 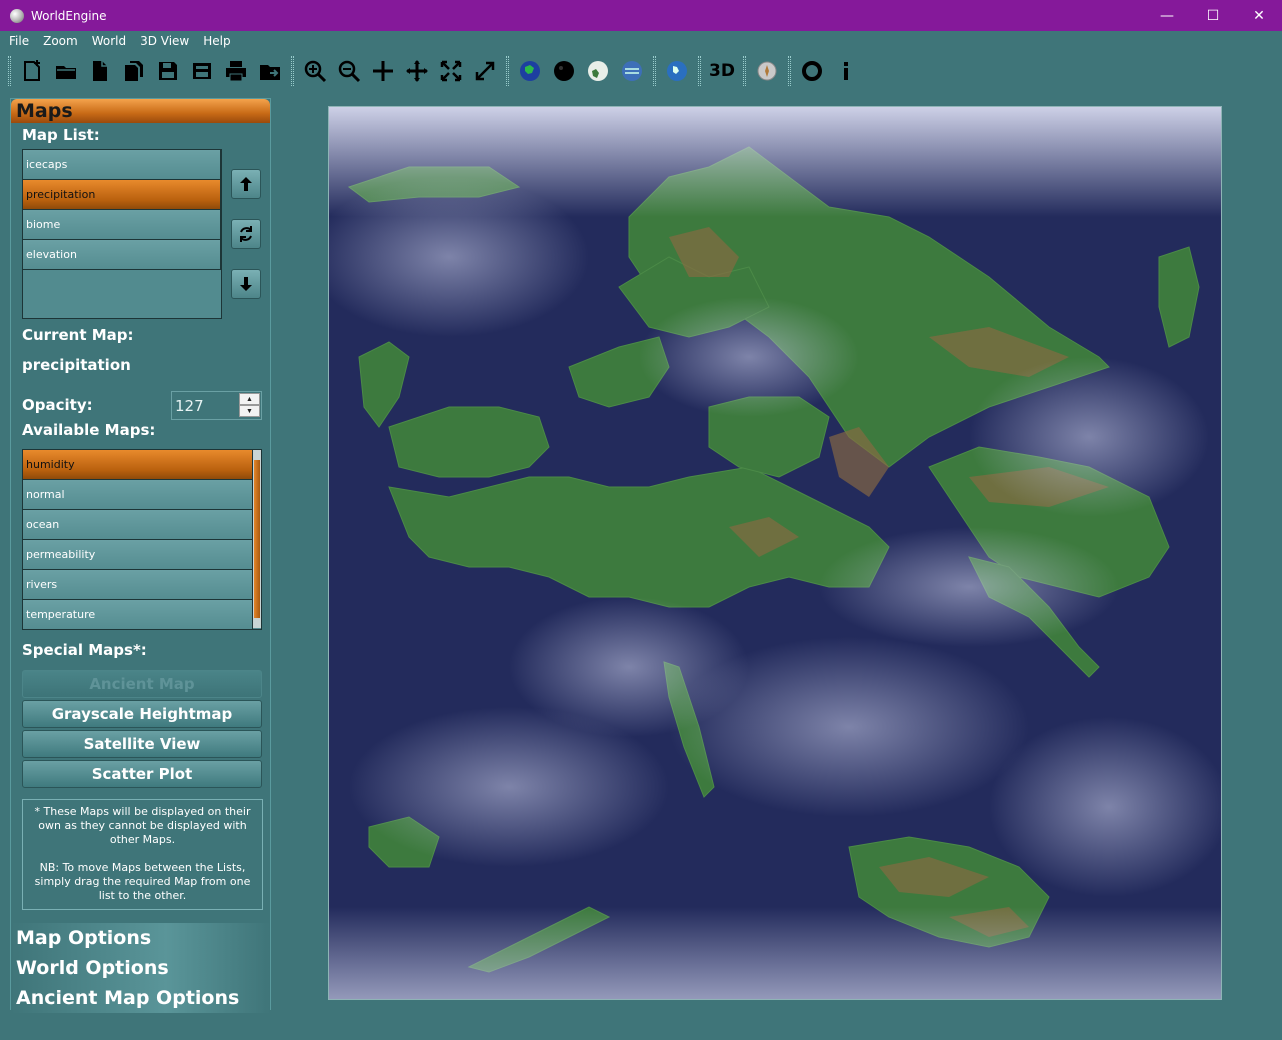 What do you see at coordinates (84, 650) in the screenshot?
I see `special-maps-label: Special Maps*:` at bounding box center [84, 650].